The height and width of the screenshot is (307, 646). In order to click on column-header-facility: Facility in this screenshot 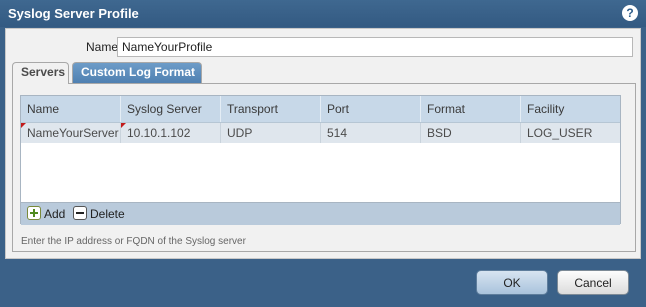, I will do `click(570, 109)`.